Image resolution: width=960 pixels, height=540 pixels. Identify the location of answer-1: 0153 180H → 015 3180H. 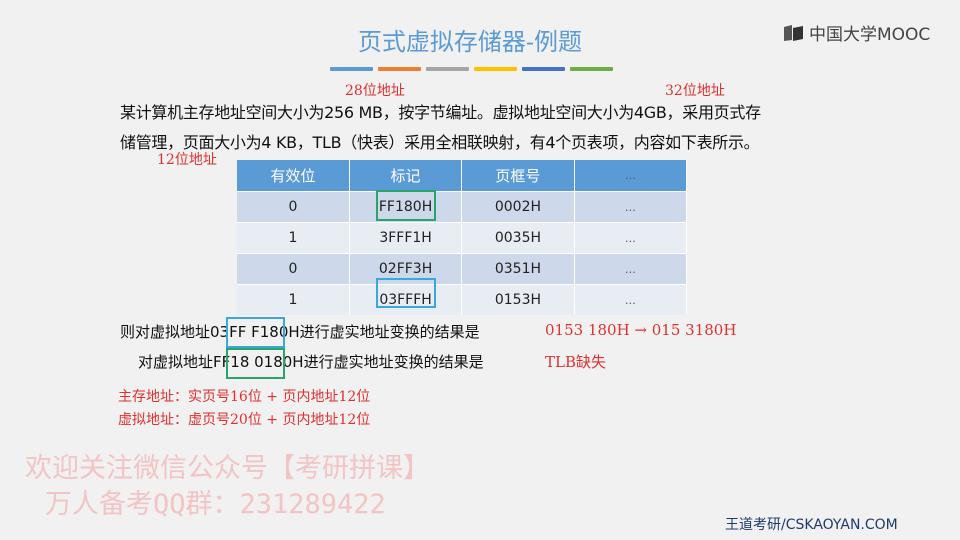
(641, 330).